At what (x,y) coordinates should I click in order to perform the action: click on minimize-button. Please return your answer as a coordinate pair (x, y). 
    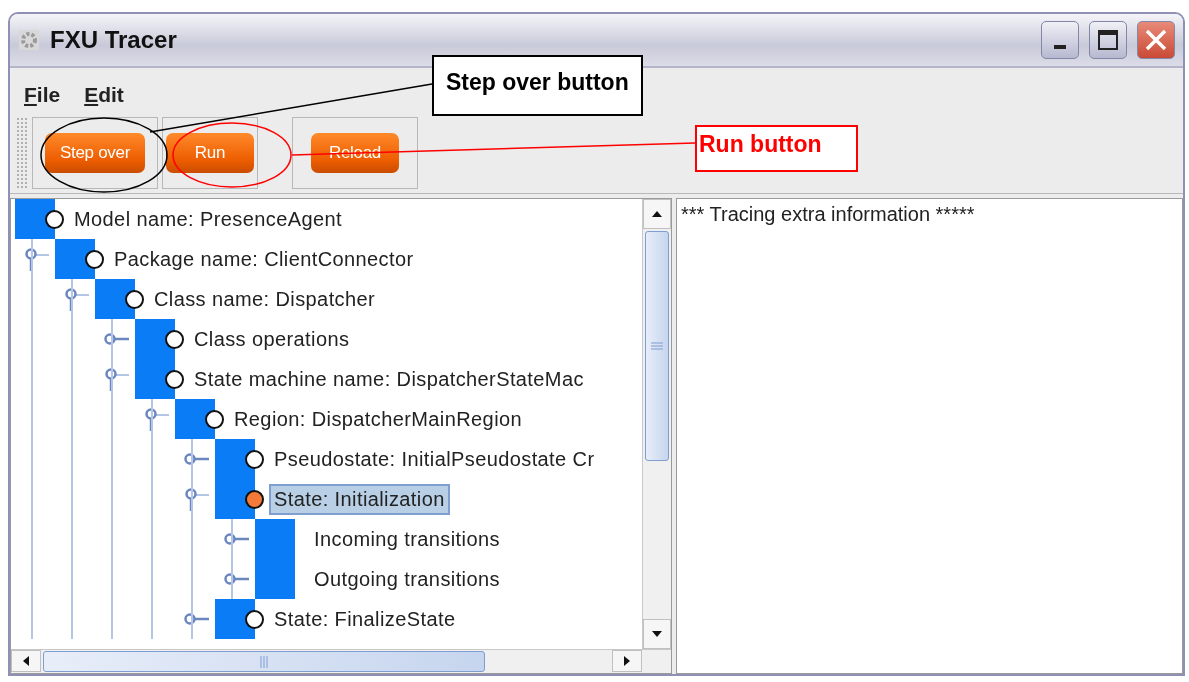
    Looking at the image, I should click on (1060, 40).